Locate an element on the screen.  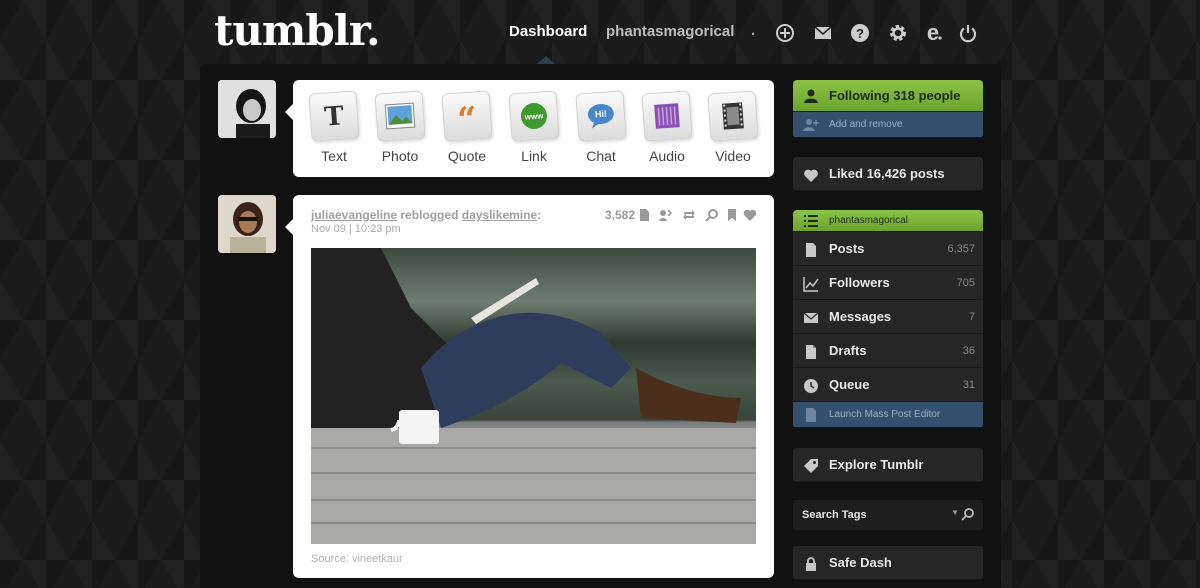
post-type-text: T Text is located at coordinates (334, 127).